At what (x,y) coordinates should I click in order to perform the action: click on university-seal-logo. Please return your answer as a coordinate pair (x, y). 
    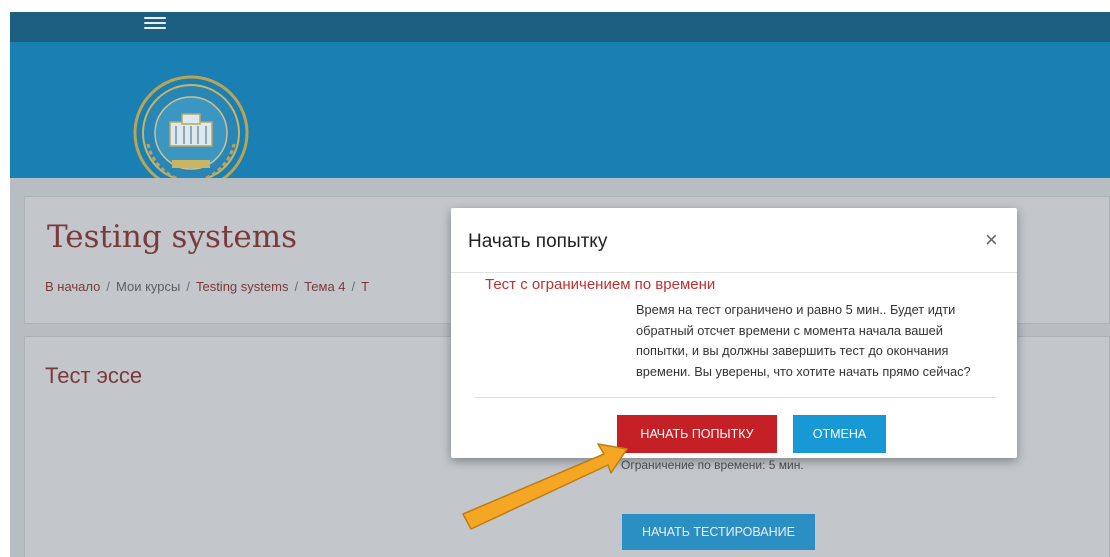
    Looking at the image, I should click on (191, 133).